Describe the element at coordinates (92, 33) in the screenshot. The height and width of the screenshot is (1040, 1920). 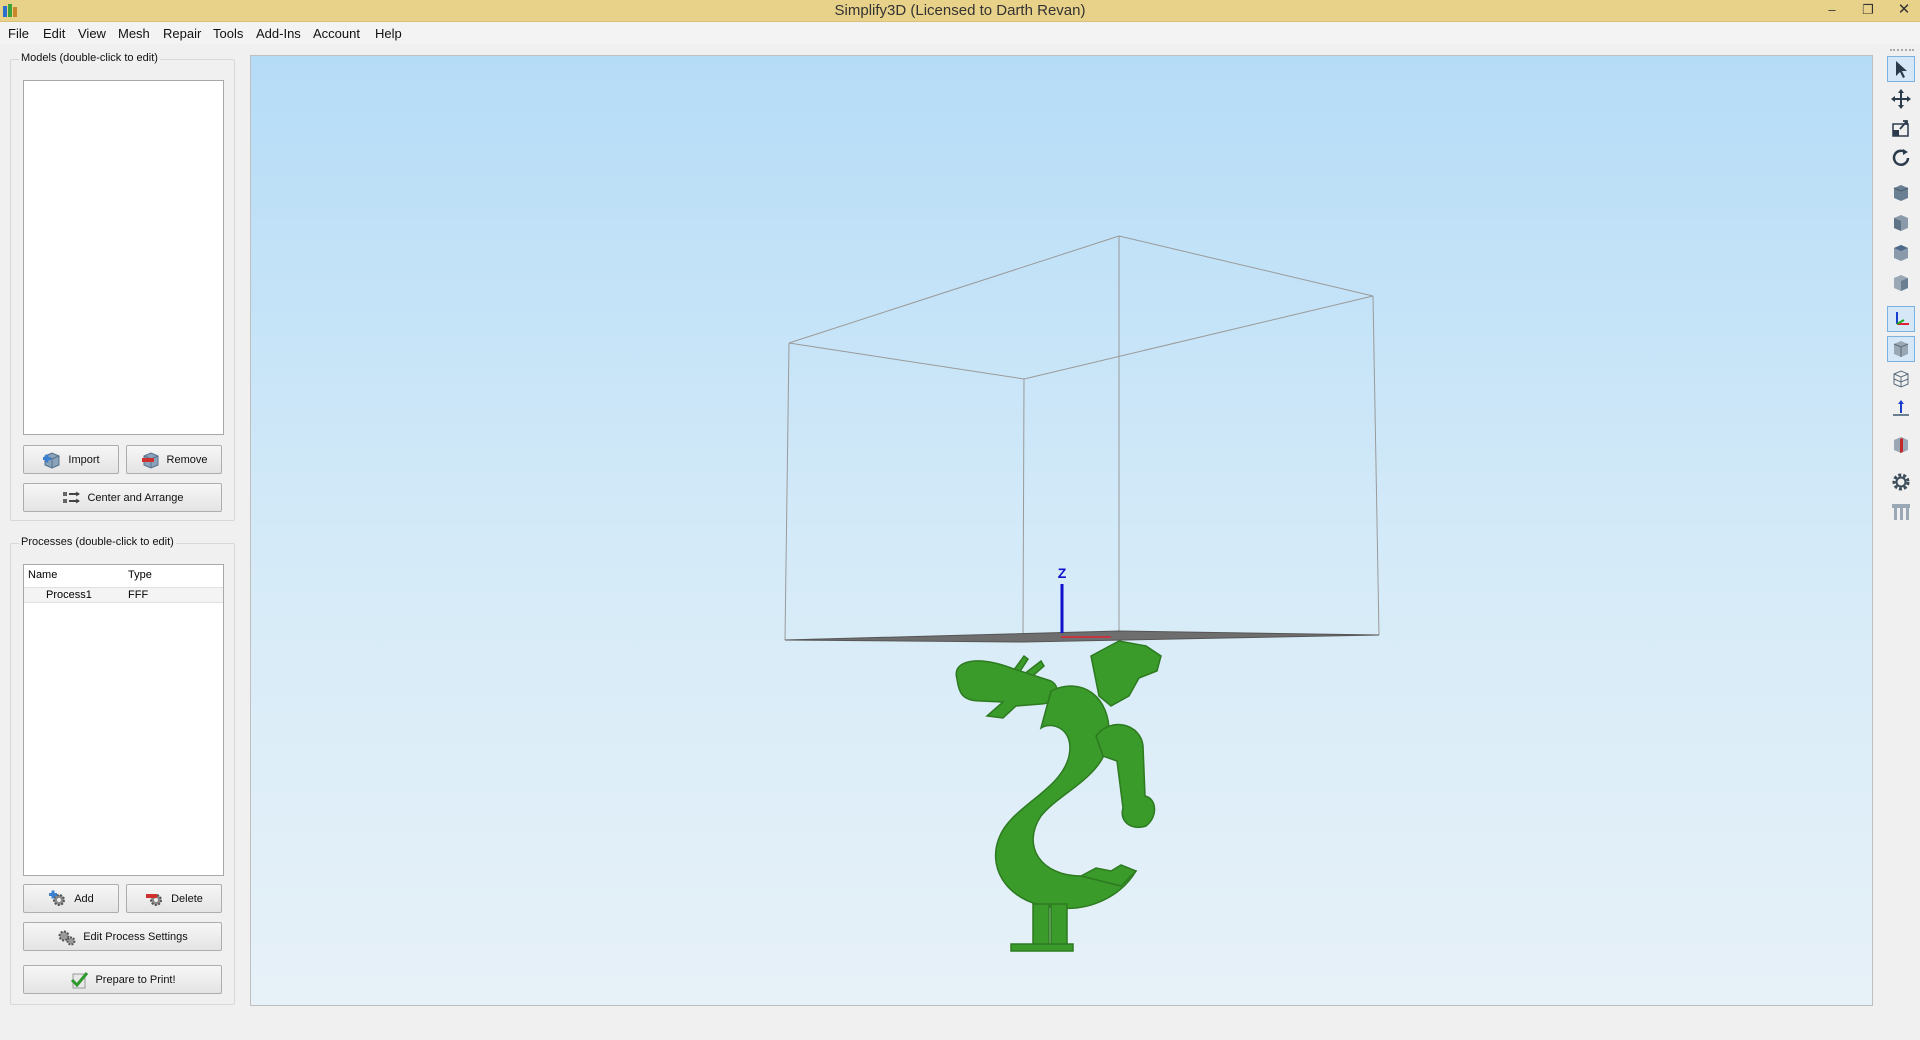
I see `menu-view: View` at that location.